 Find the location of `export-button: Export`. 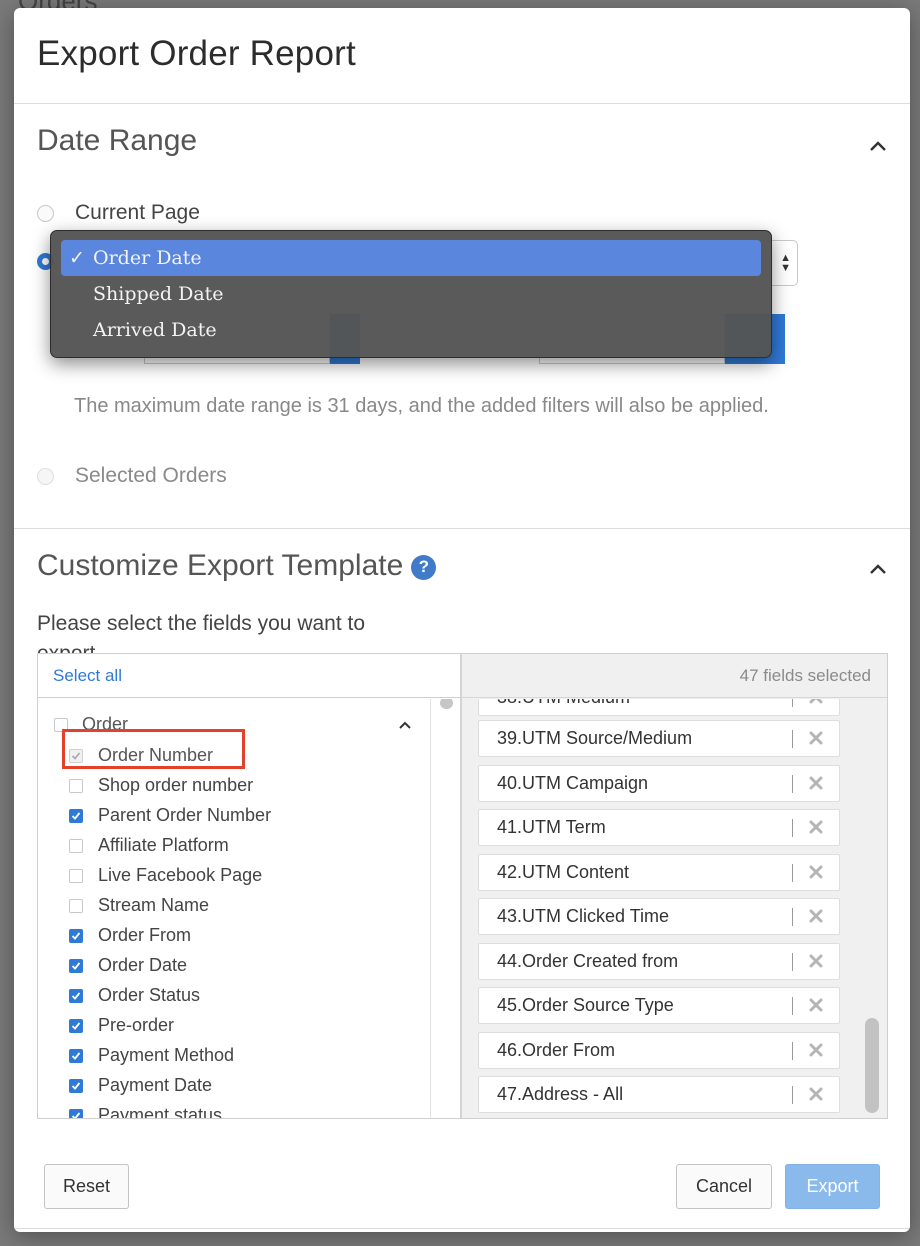

export-button: Export is located at coordinates (832, 1186).